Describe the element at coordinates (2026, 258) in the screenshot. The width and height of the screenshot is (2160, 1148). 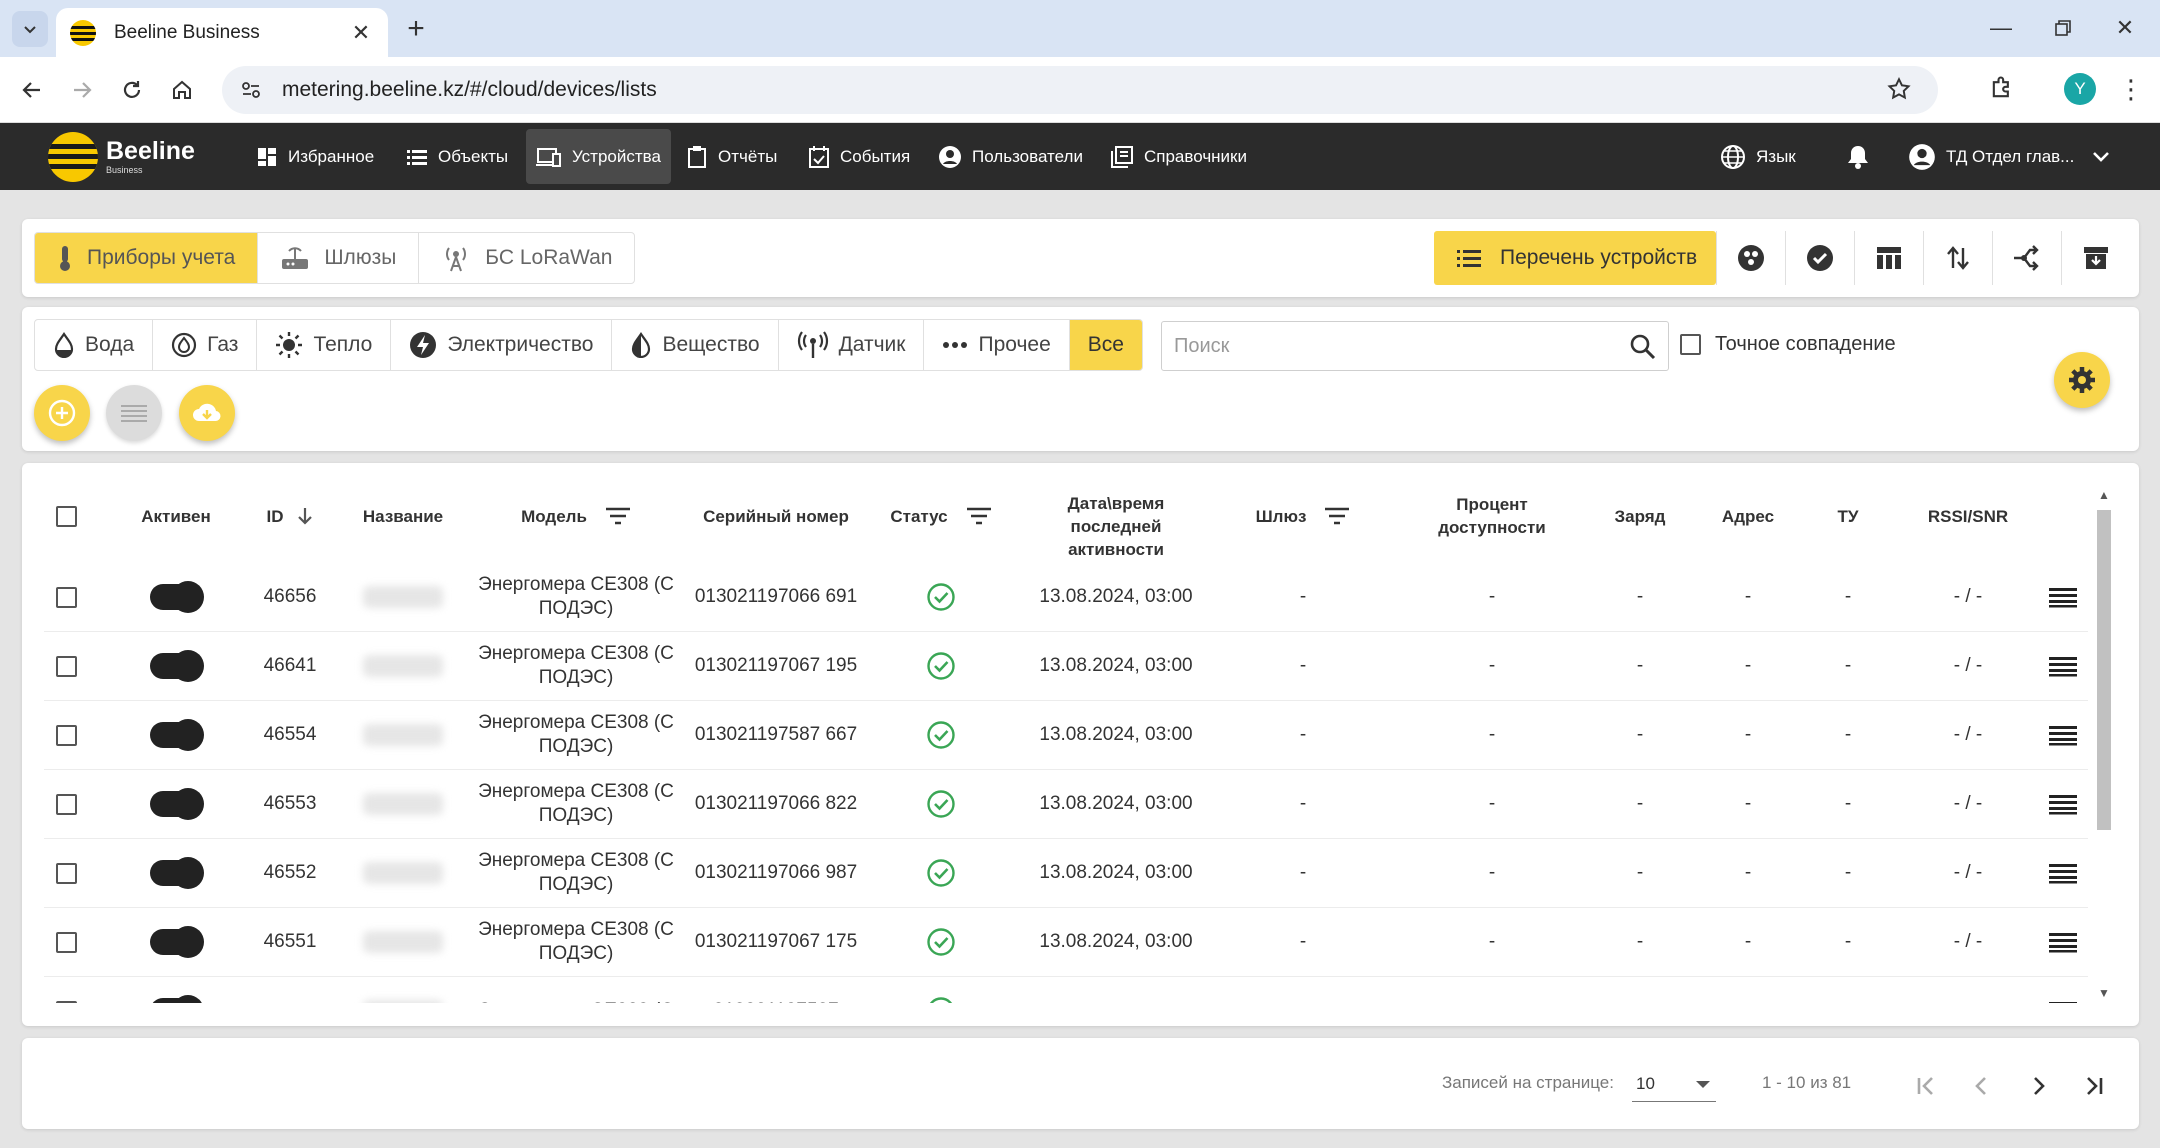
I see `routing-button` at that location.